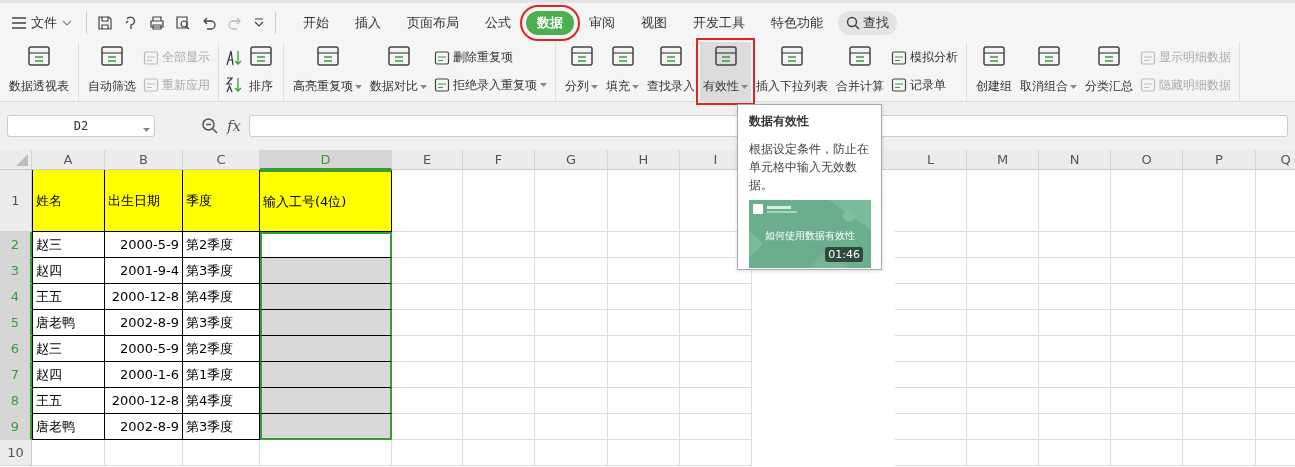 The height and width of the screenshot is (467, 1295). Describe the element at coordinates (68, 201) in the screenshot. I see `table-cell: 姓名` at that location.